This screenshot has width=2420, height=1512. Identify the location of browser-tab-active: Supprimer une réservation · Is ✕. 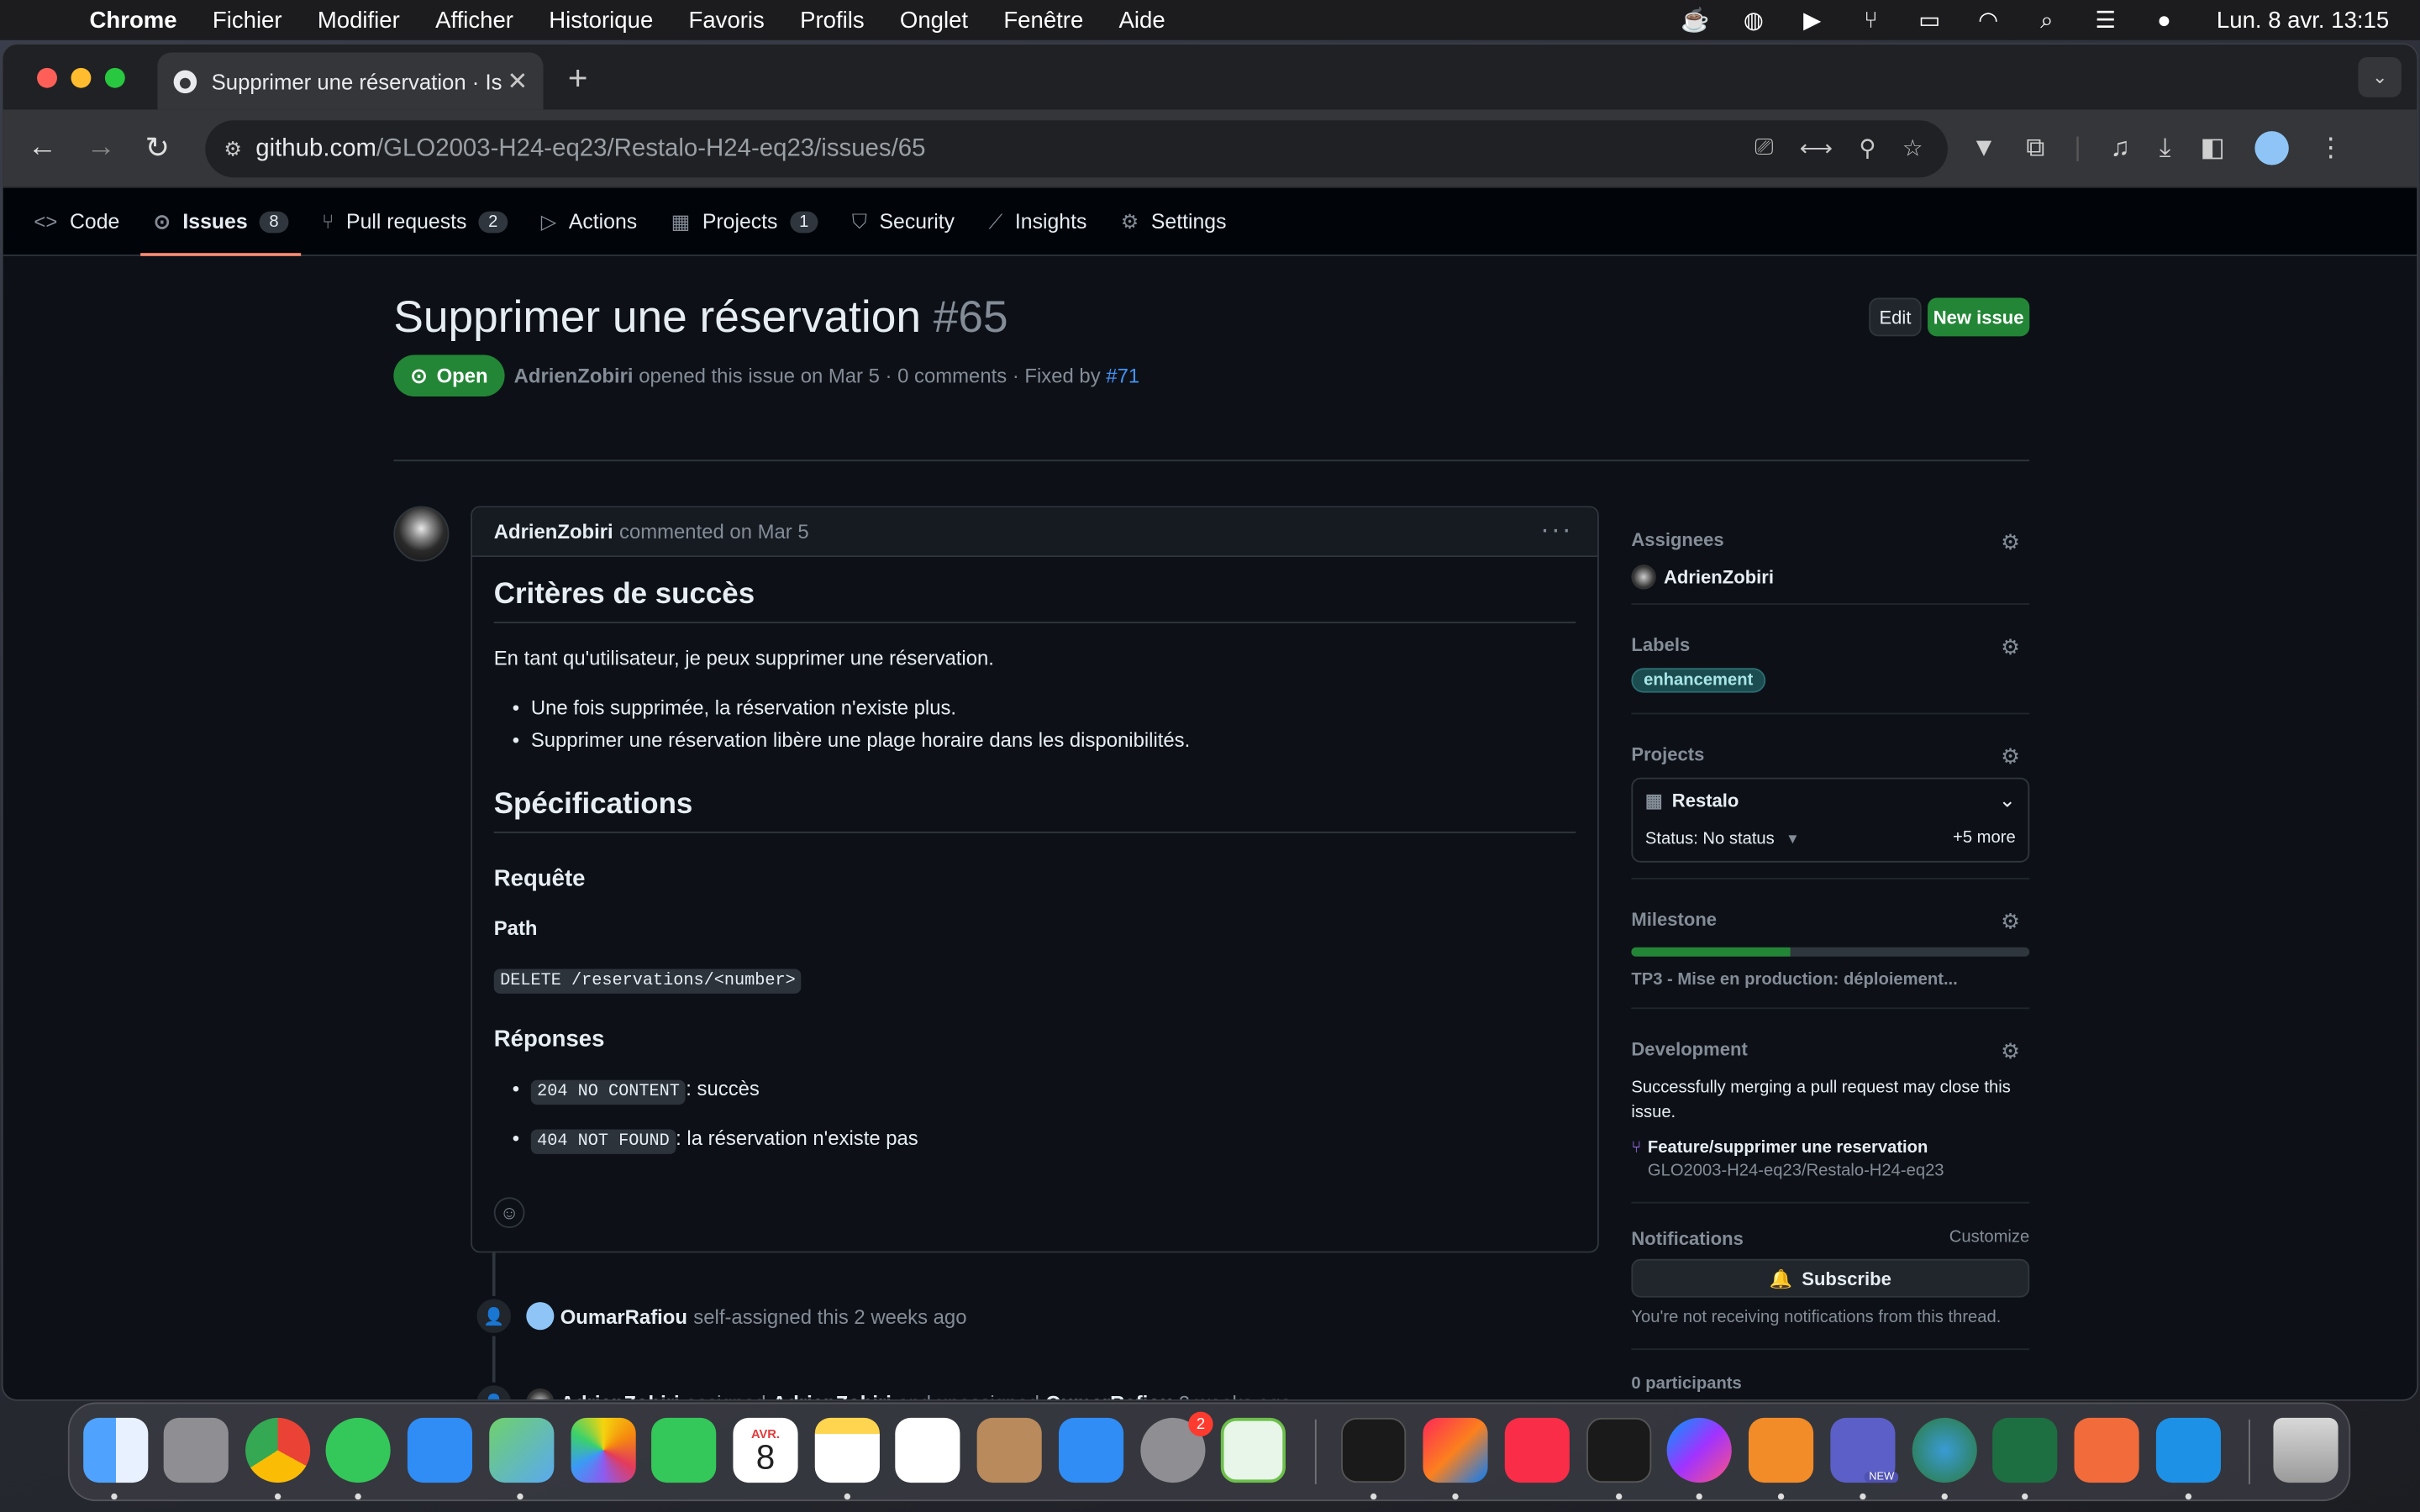
(351, 81).